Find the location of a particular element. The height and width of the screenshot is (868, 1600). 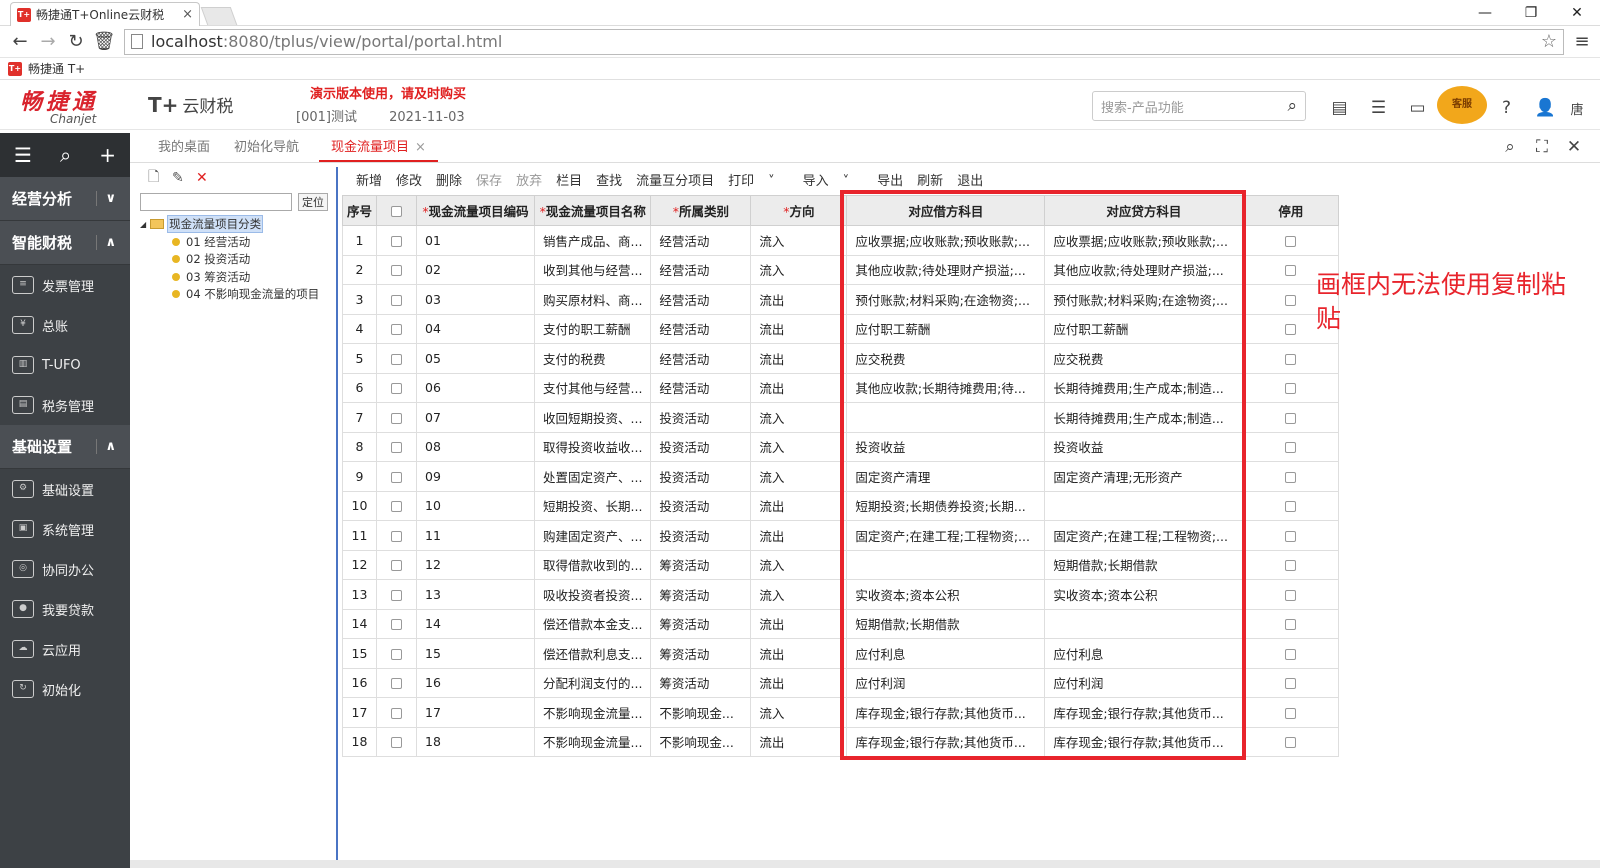

cell-credit: 应付利息 is located at coordinates (1144, 653).